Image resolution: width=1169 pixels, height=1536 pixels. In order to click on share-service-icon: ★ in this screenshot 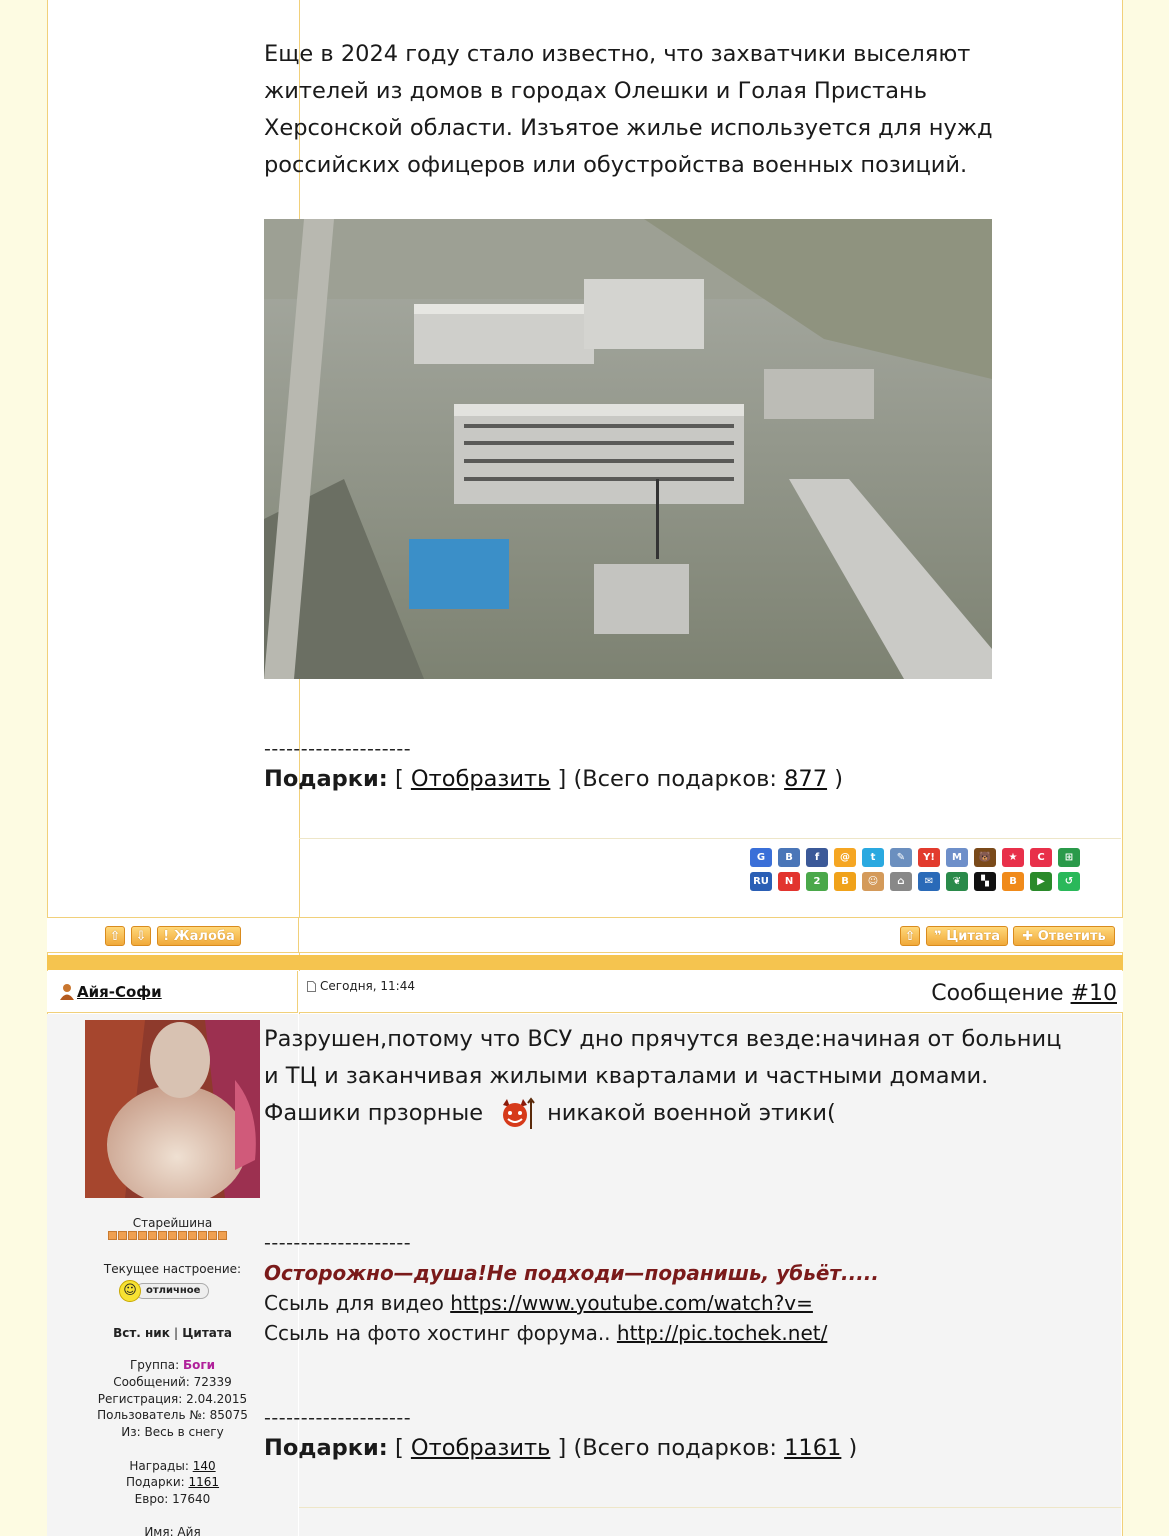, I will do `click(1013, 857)`.